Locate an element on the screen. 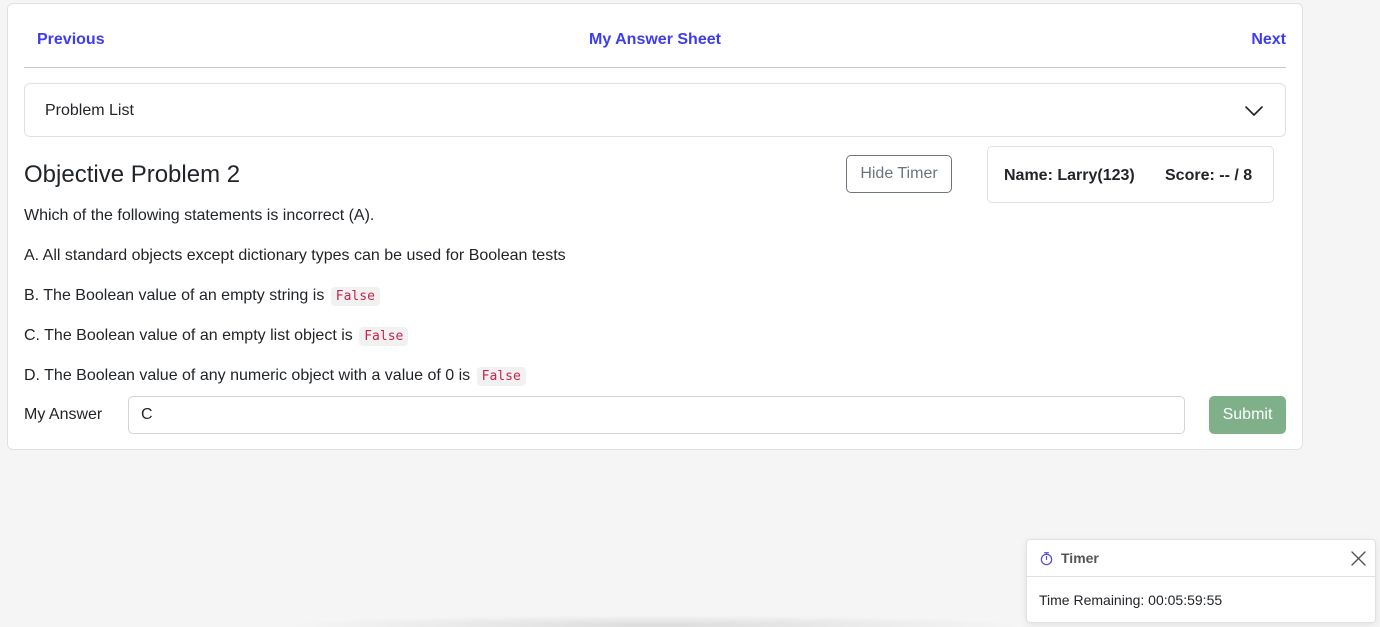 The width and height of the screenshot is (1380, 627). option-d-code: False is located at coordinates (501, 376).